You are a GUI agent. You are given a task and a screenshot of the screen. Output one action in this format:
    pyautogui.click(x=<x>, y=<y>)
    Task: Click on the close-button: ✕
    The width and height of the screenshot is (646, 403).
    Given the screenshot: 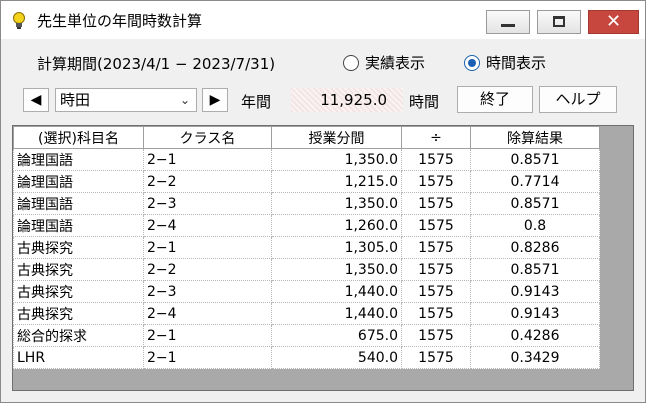 What is the action you would take?
    pyautogui.click(x=613, y=22)
    